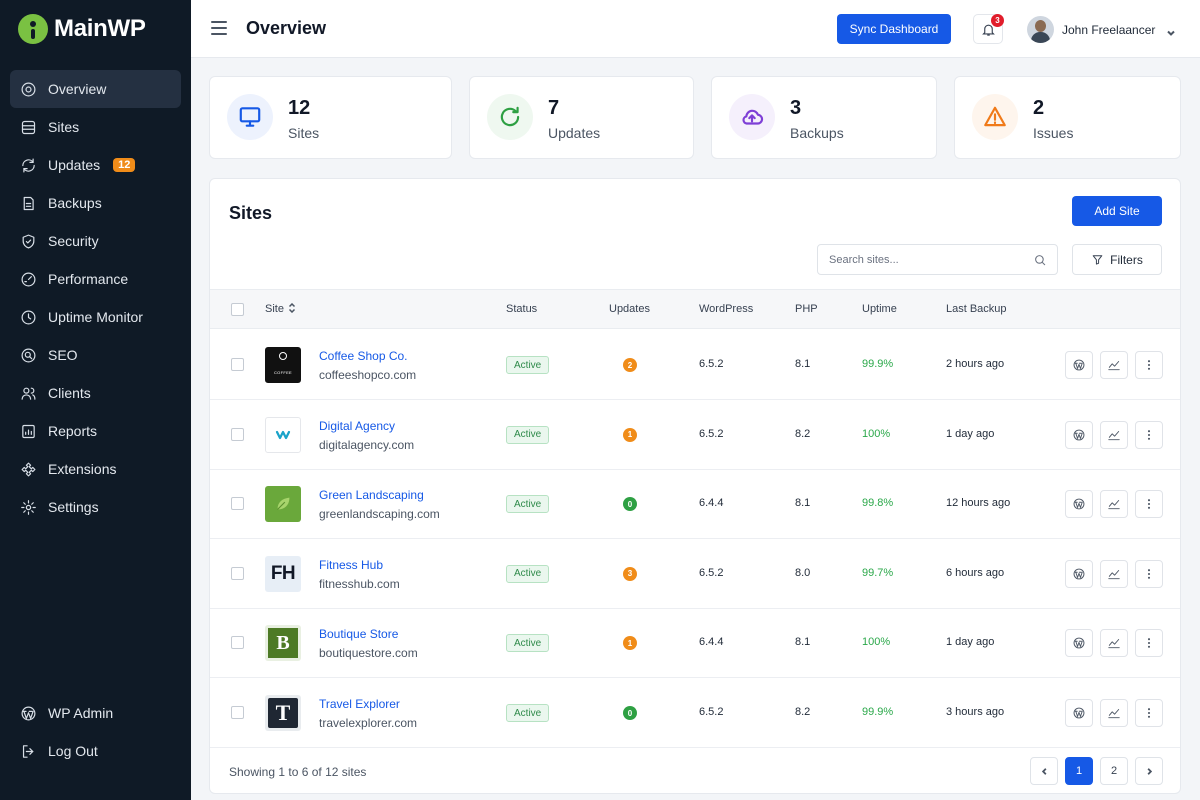 This screenshot has height=800, width=1200. Describe the element at coordinates (95, 355) in the screenshot. I see `sidebar-item-seo: SEO` at that location.